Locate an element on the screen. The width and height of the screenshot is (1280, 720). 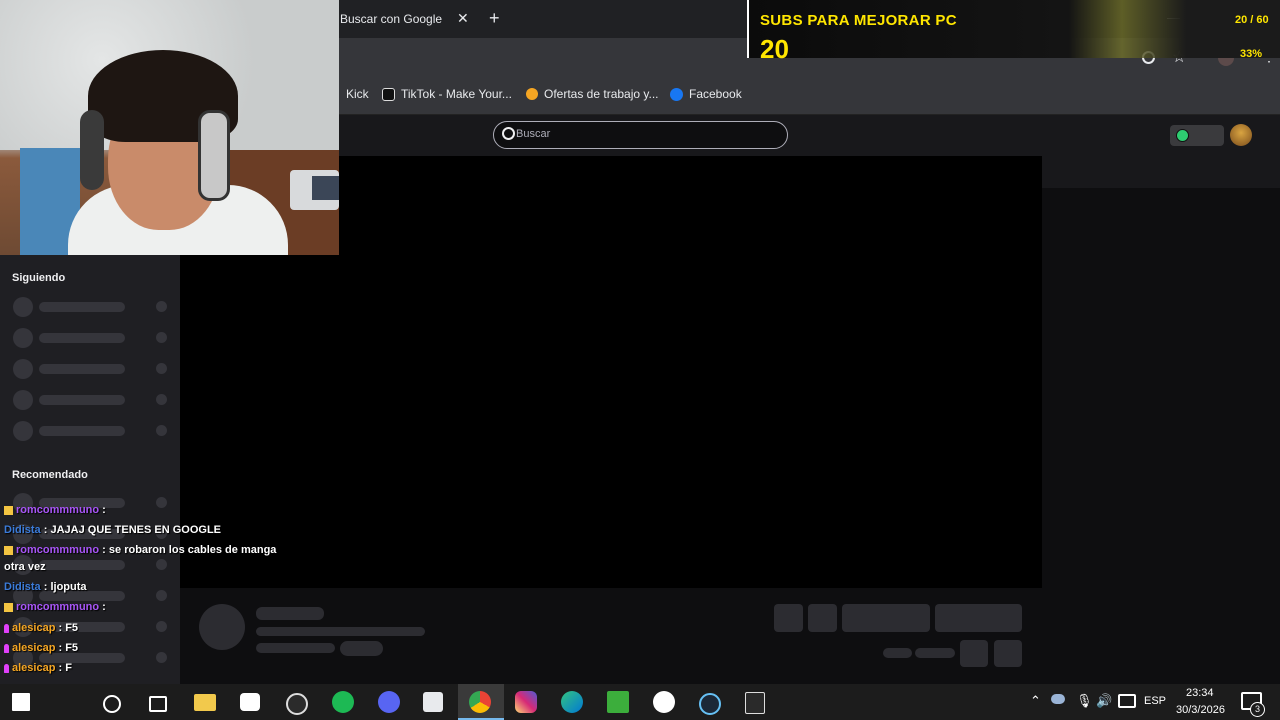
chat-message: otra vez is located at coordinates (25, 567).